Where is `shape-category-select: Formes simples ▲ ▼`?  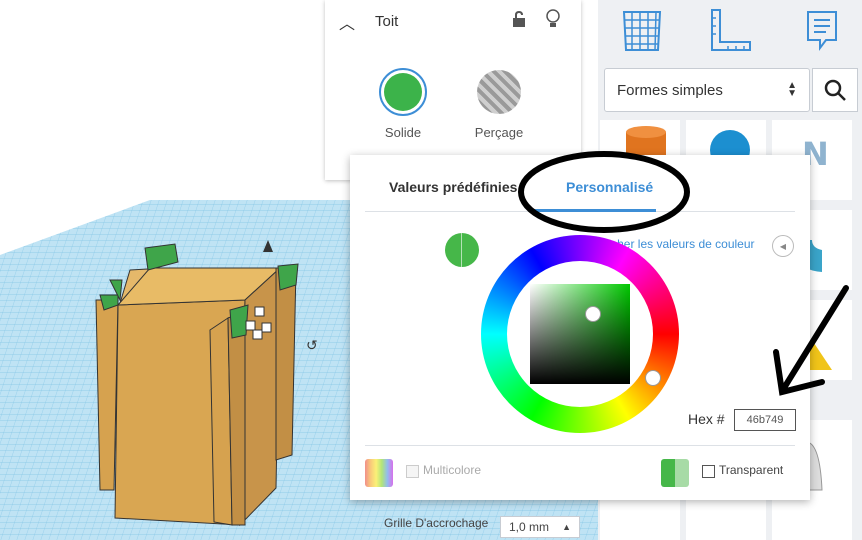
shape-category-select: Formes simples ▲ ▼ is located at coordinates (707, 90).